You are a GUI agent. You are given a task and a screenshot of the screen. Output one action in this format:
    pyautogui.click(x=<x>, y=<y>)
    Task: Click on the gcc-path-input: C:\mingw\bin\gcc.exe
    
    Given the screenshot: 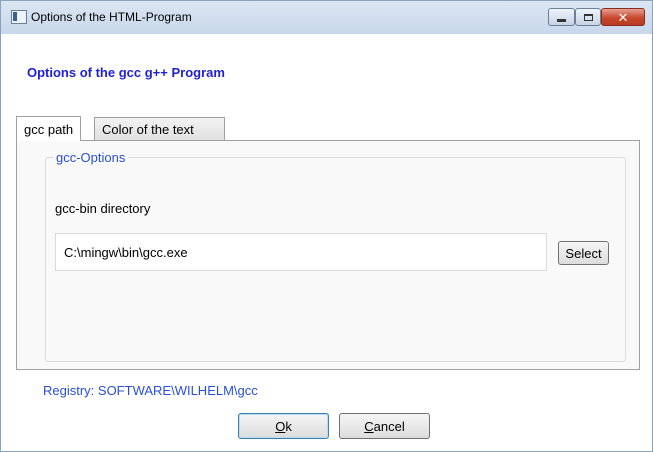 What is the action you would take?
    pyautogui.click(x=301, y=252)
    